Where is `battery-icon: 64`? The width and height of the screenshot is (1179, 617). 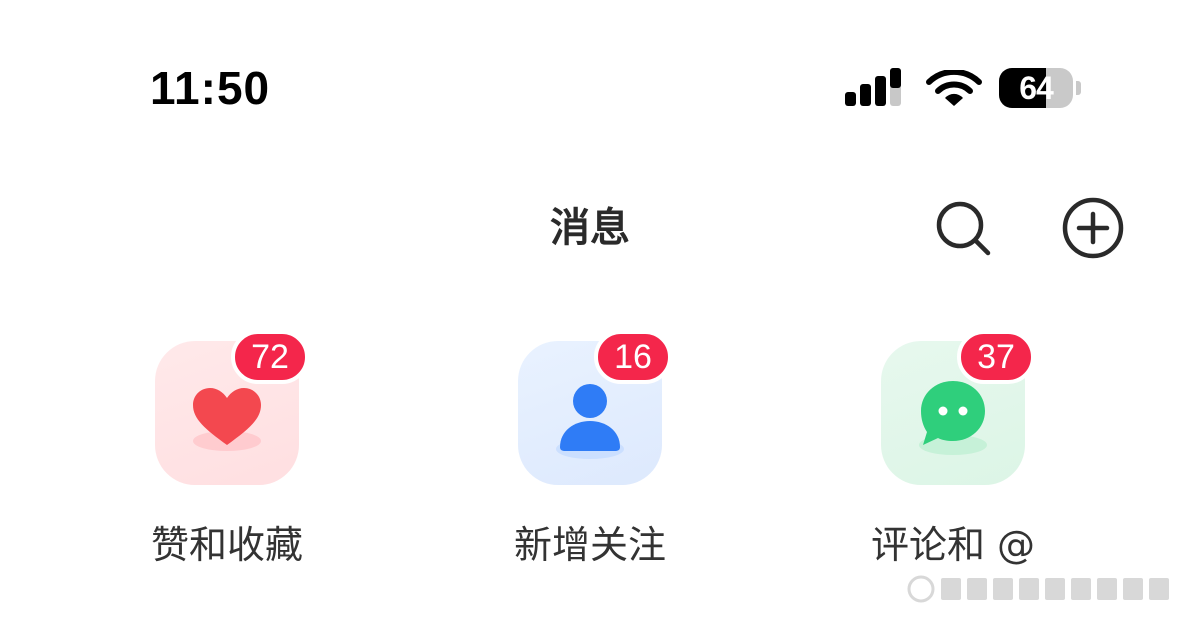
battery-icon: 64 is located at coordinates (1041, 88).